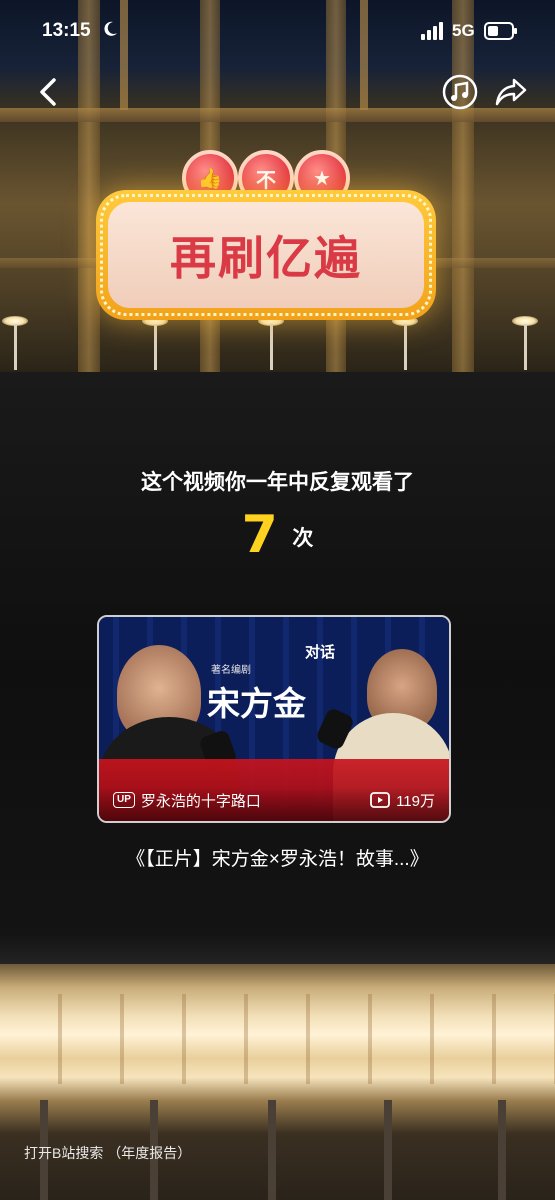  Describe the element at coordinates (277, 950) in the screenshot. I see `panel-rail` at that location.